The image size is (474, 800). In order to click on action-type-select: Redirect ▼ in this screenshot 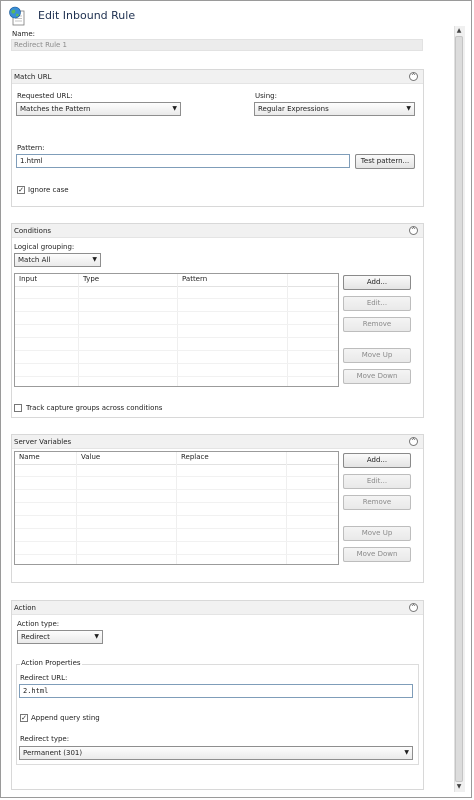, I will do `click(60, 637)`.